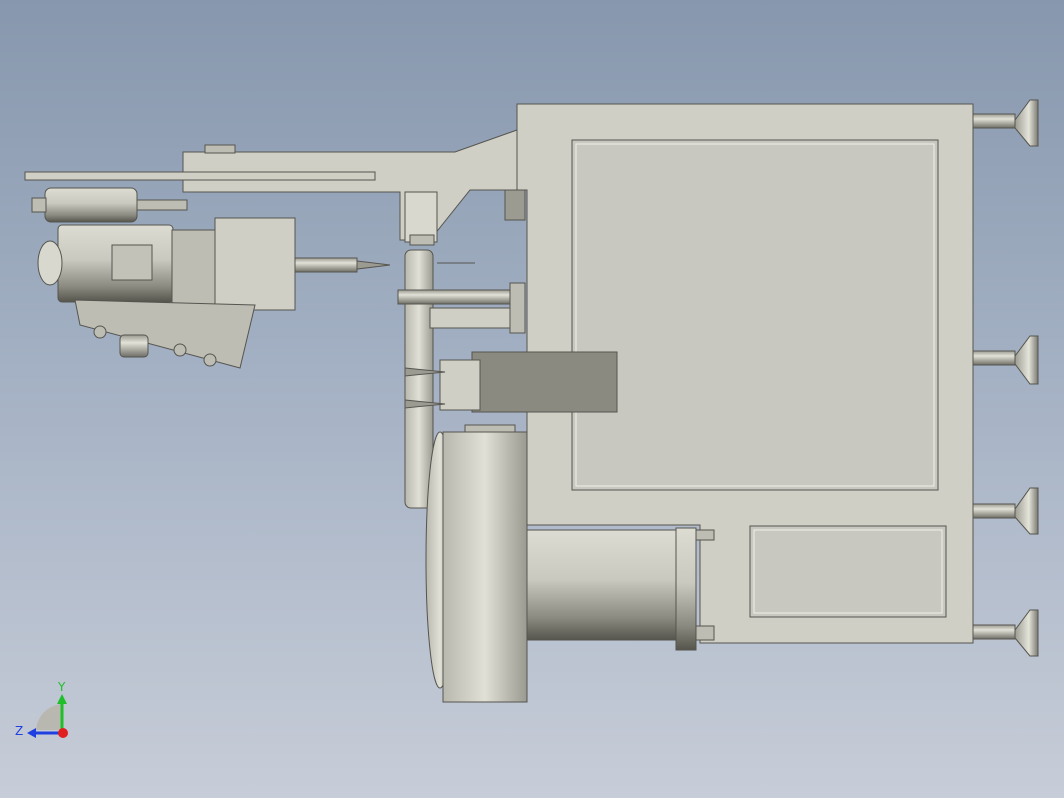 This screenshot has width=1064, height=798. I want to click on axis-triad: Y Z, so click(41, 709).